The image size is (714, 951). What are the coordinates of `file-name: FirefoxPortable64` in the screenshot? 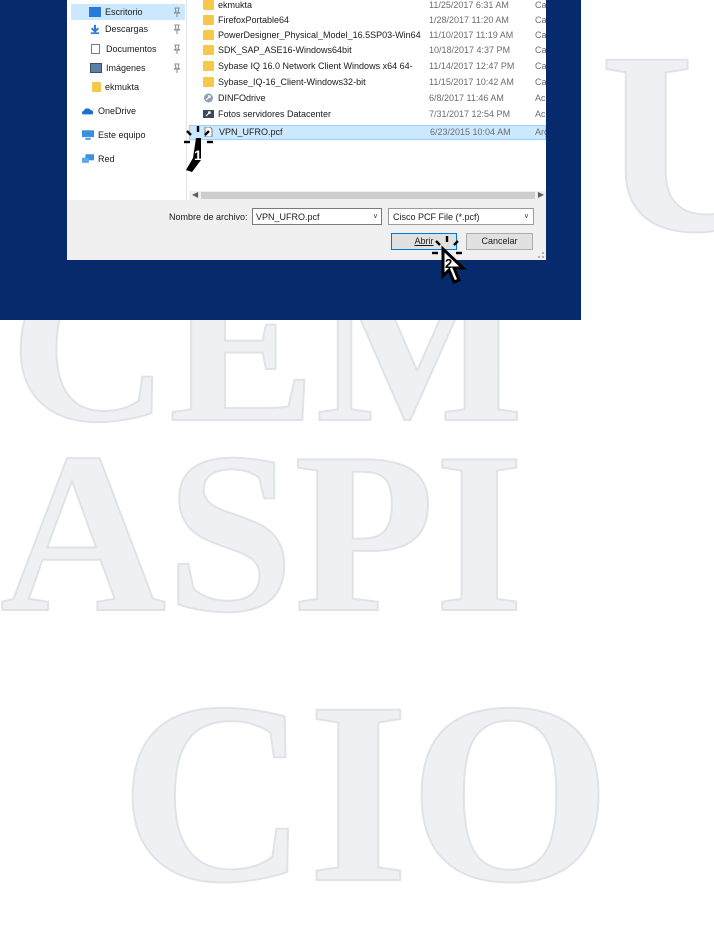 It's located at (254, 20).